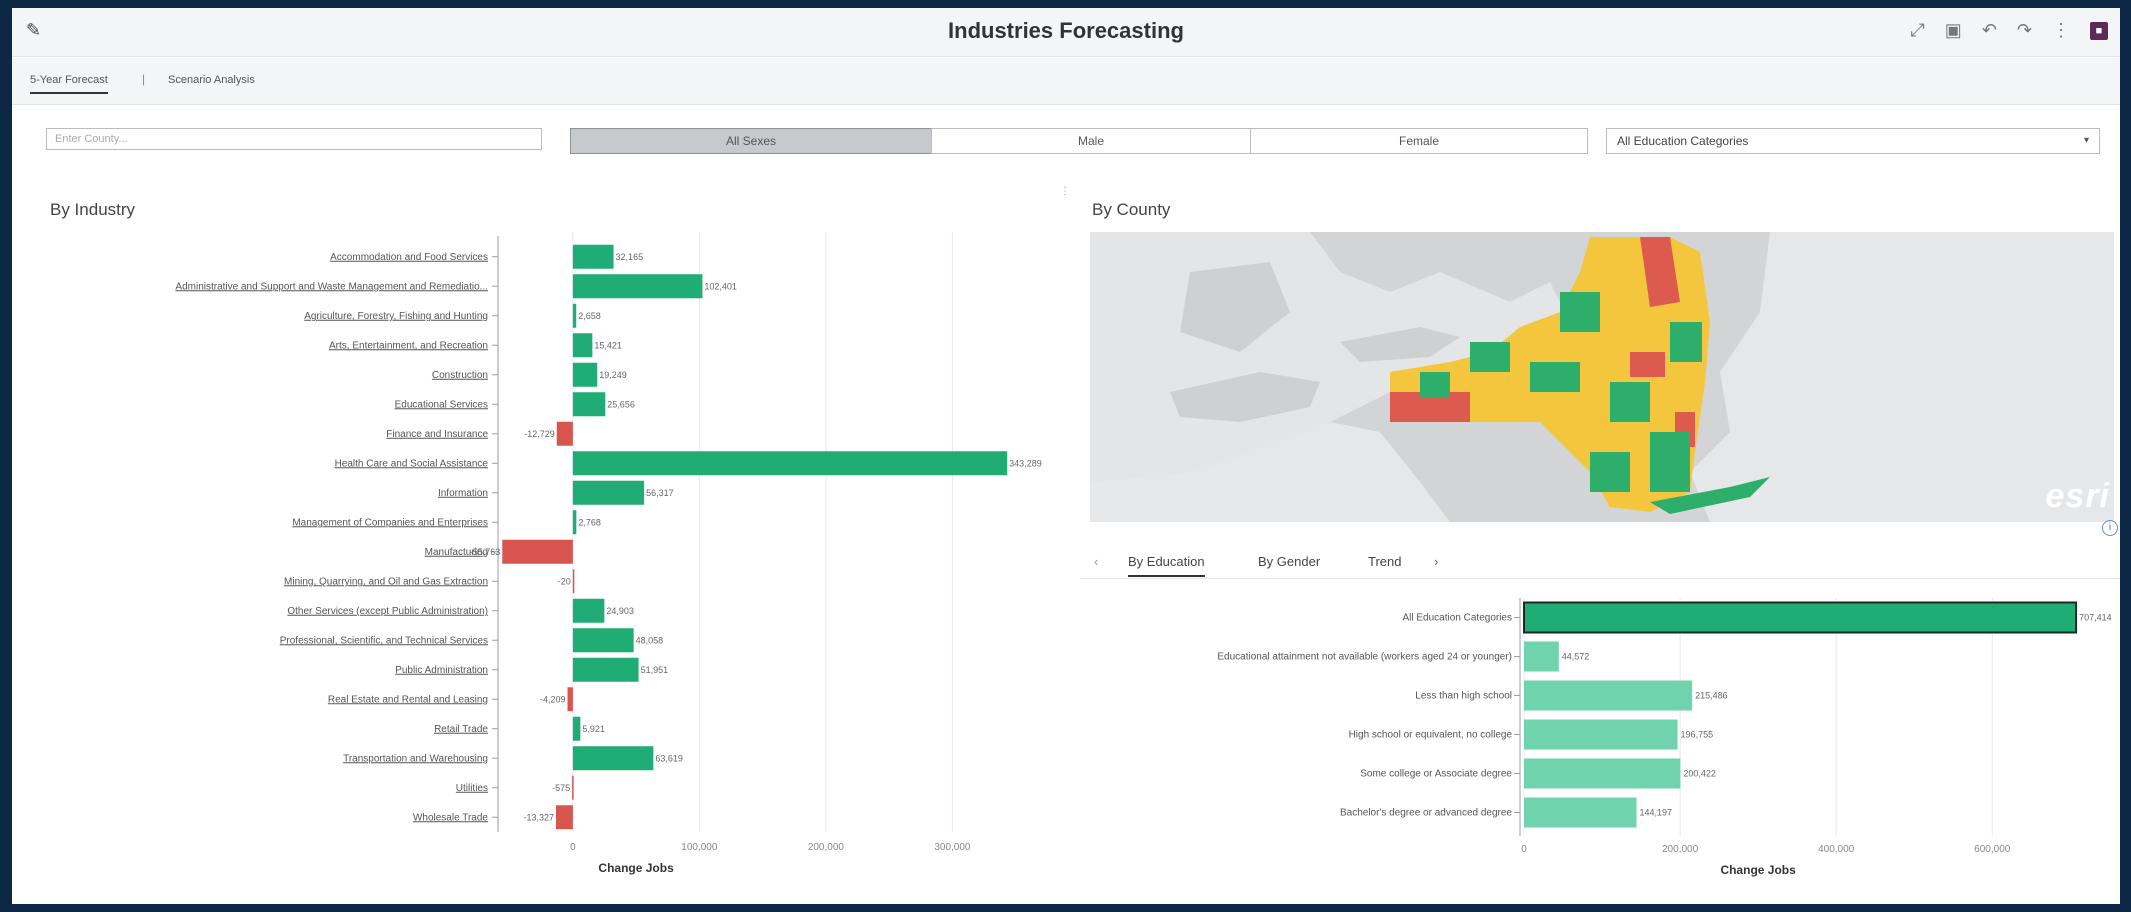 This screenshot has height=912, width=2131. What do you see at coordinates (1426, 813) in the screenshot?
I see `education-category-label: Bachelor's degree or advanced degree` at bounding box center [1426, 813].